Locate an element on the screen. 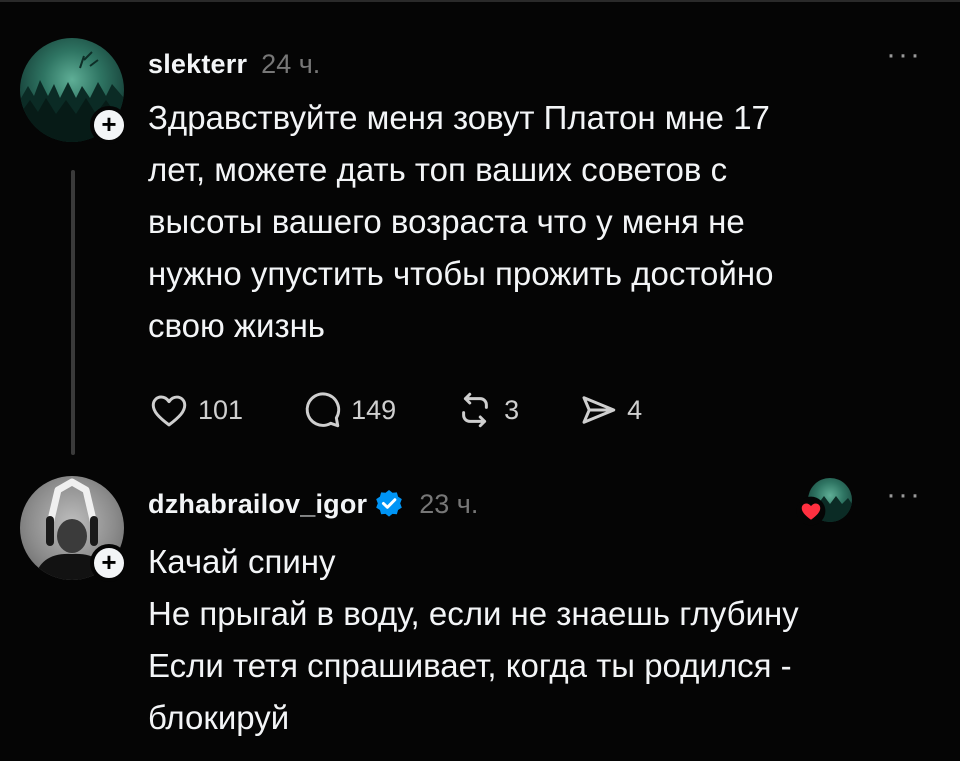  liked-by-author is located at coordinates (824, 502).